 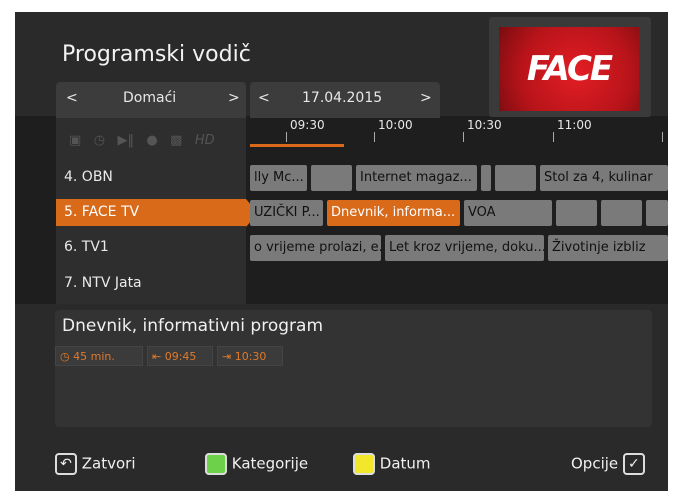 What do you see at coordinates (151, 247) in the screenshot?
I see `channel-item: 6. TV1` at bounding box center [151, 247].